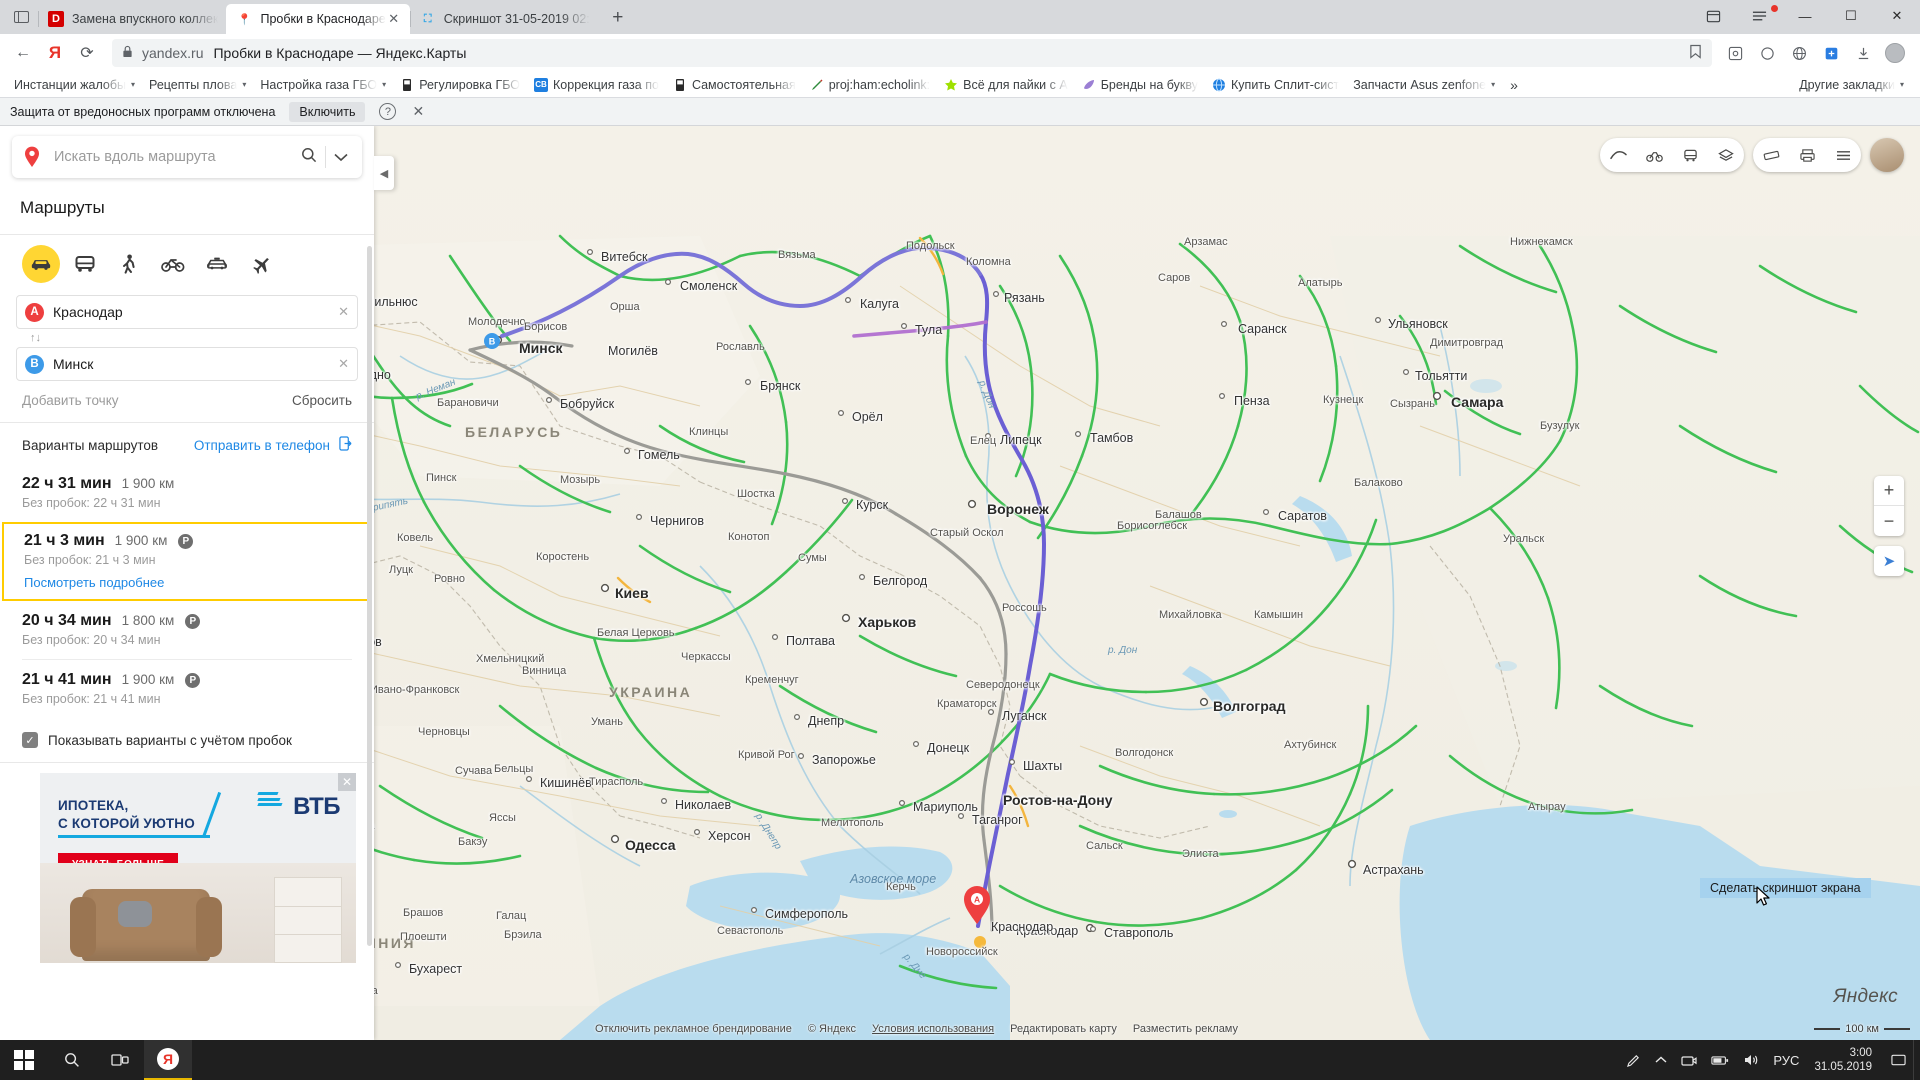  I want to click on route-point-a: A Краснодар ✕, so click(187, 312).